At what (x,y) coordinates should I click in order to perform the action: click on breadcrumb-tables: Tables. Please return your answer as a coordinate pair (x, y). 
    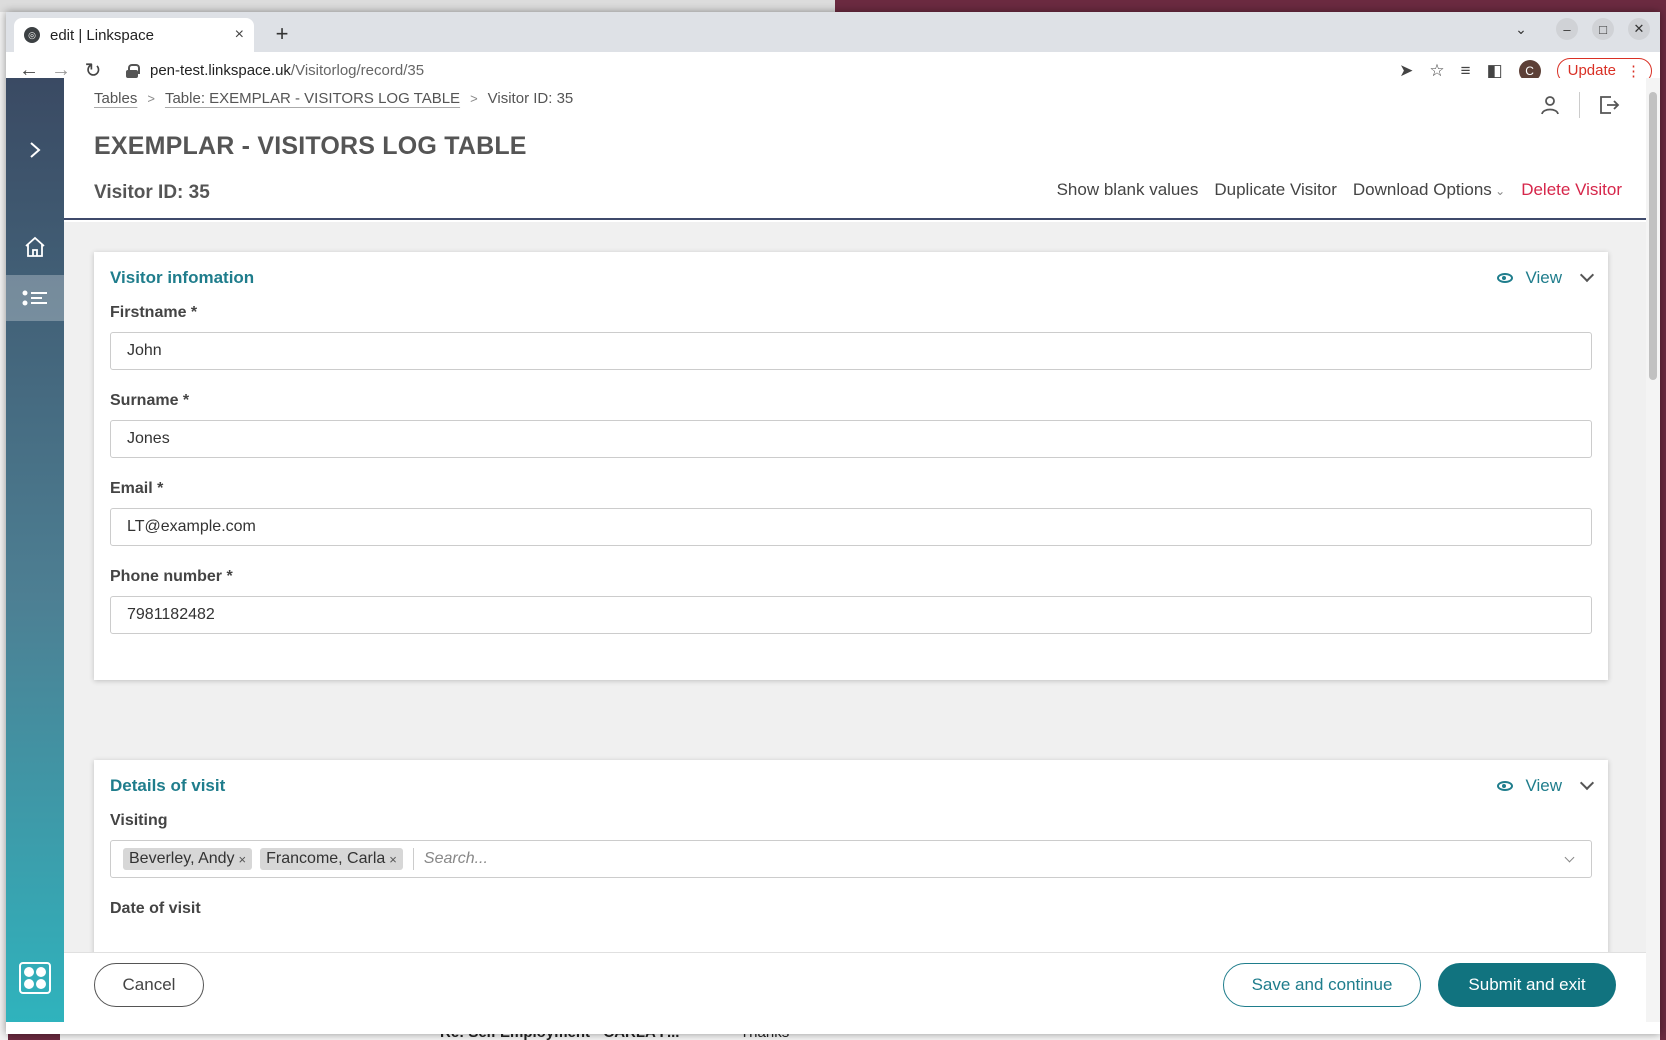
    Looking at the image, I should click on (115, 98).